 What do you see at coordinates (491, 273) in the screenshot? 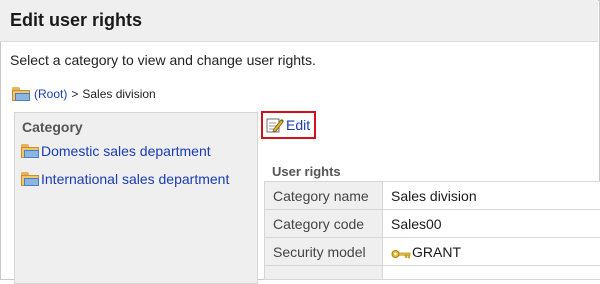
I see `row-value` at bounding box center [491, 273].